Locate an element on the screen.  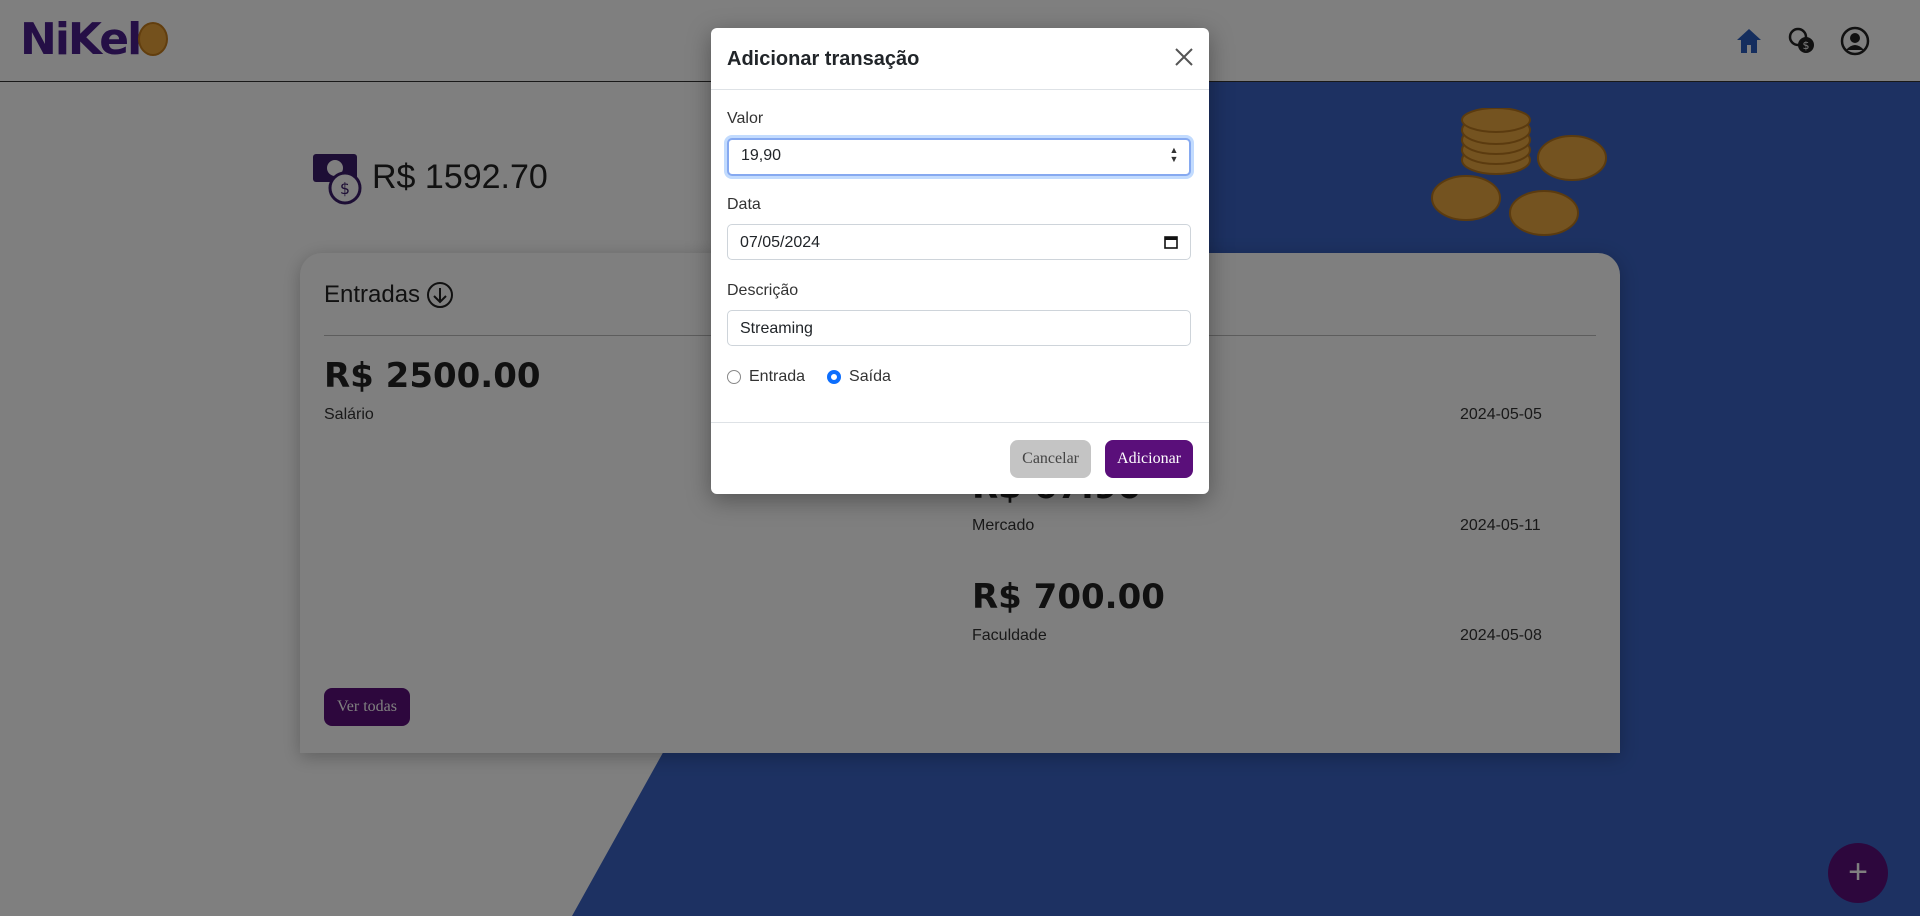
modal-footer: Cancelar Adicionar is located at coordinates (960, 458).